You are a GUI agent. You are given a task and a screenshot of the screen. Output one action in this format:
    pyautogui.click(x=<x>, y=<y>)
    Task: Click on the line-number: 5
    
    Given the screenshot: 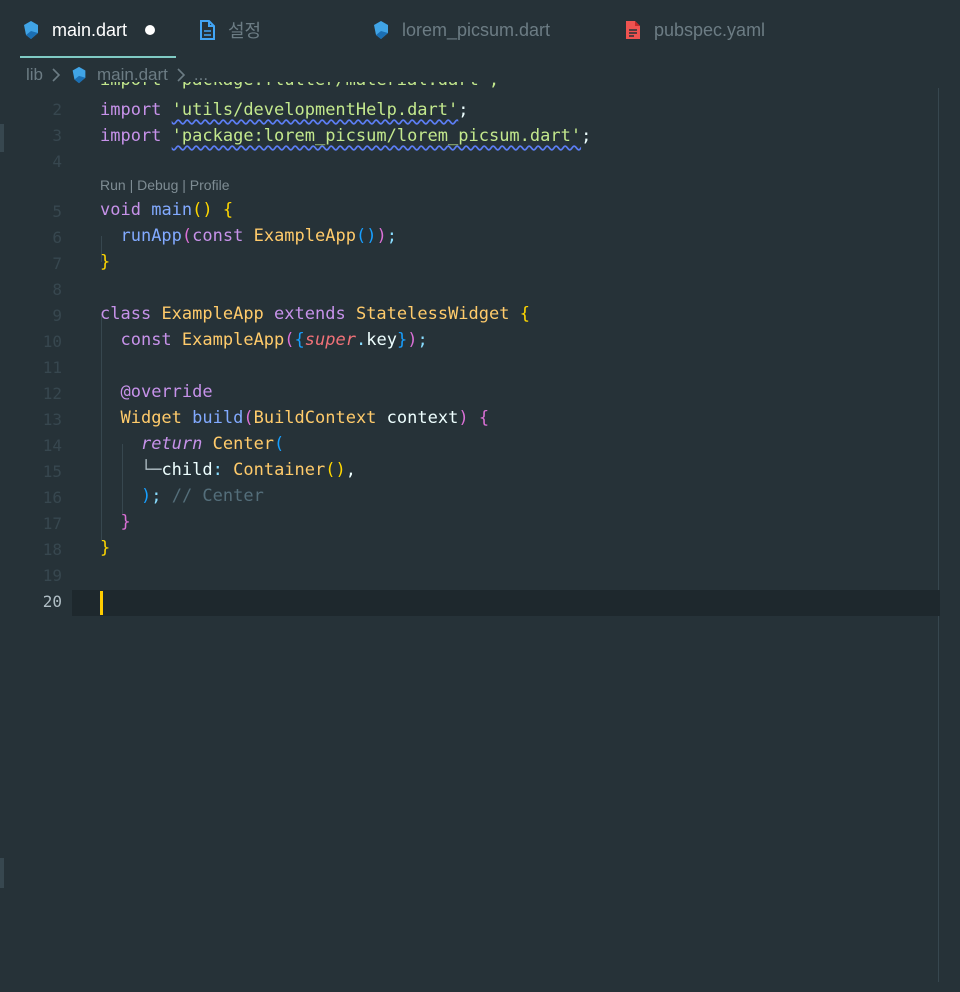 What is the action you would take?
    pyautogui.click(x=57, y=211)
    